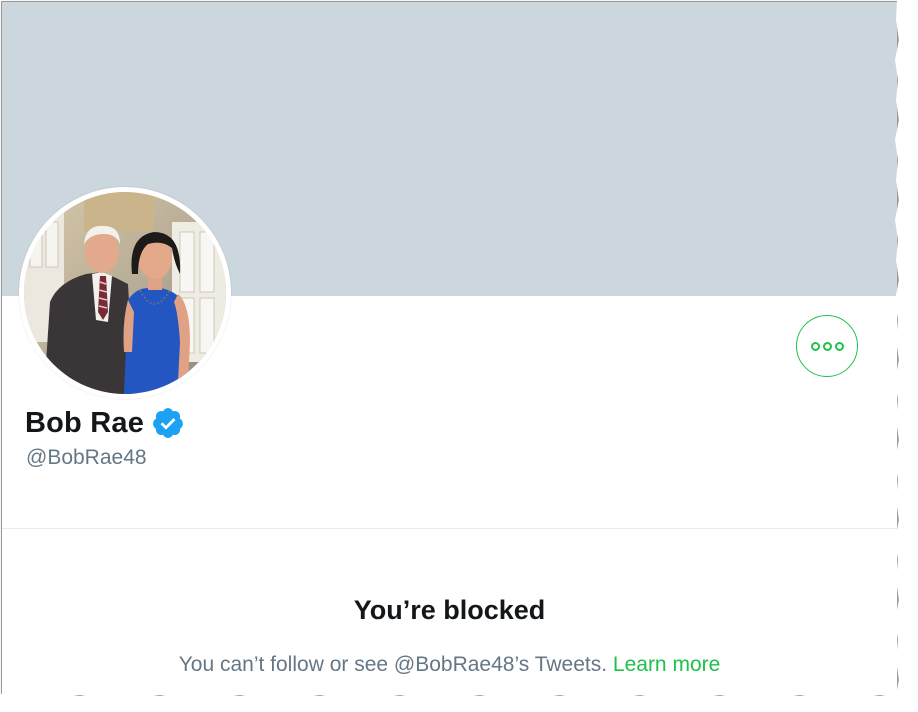 The image size is (918, 712). I want to click on more-options-button, so click(827, 346).